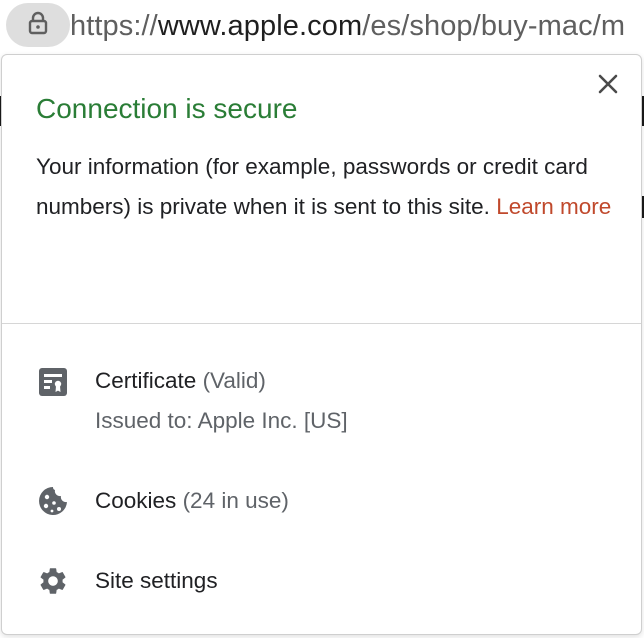 The height and width of the screenshot is (638, 644). What do you see at coordinates (156, 580) in the screenshot?
I see `site-settings-label: Site settings` at bounding box center [156, 580].